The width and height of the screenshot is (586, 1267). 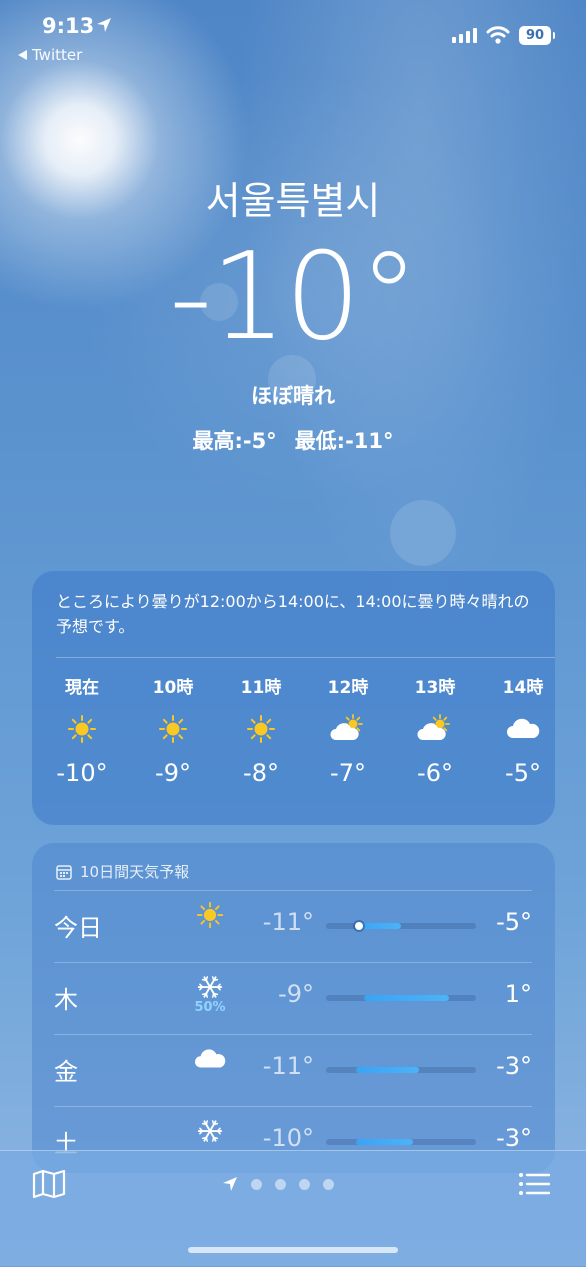 What do you see at coordinates (22, 55) in the screenshot?
I see `back-triangle-icon` at bounding box center [22, 55].